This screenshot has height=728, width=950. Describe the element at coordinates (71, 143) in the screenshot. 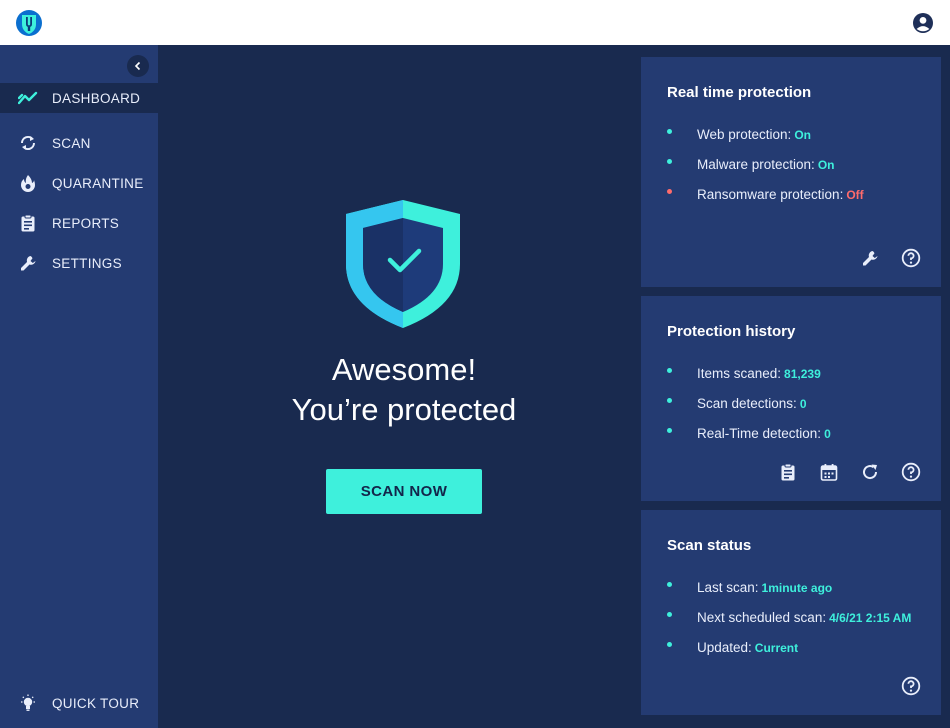

I see `sidebar-item-label: SCAN` at that location.